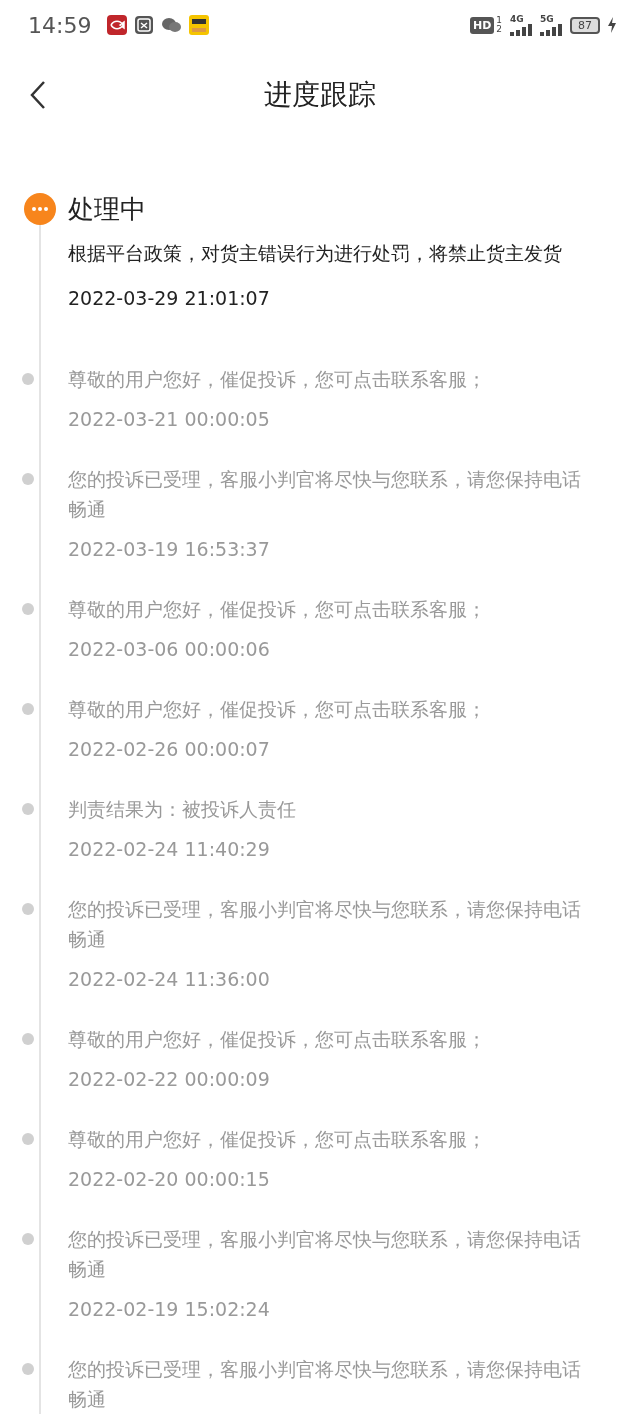  I want to click on status-time: 14:59, so click(60, 25).